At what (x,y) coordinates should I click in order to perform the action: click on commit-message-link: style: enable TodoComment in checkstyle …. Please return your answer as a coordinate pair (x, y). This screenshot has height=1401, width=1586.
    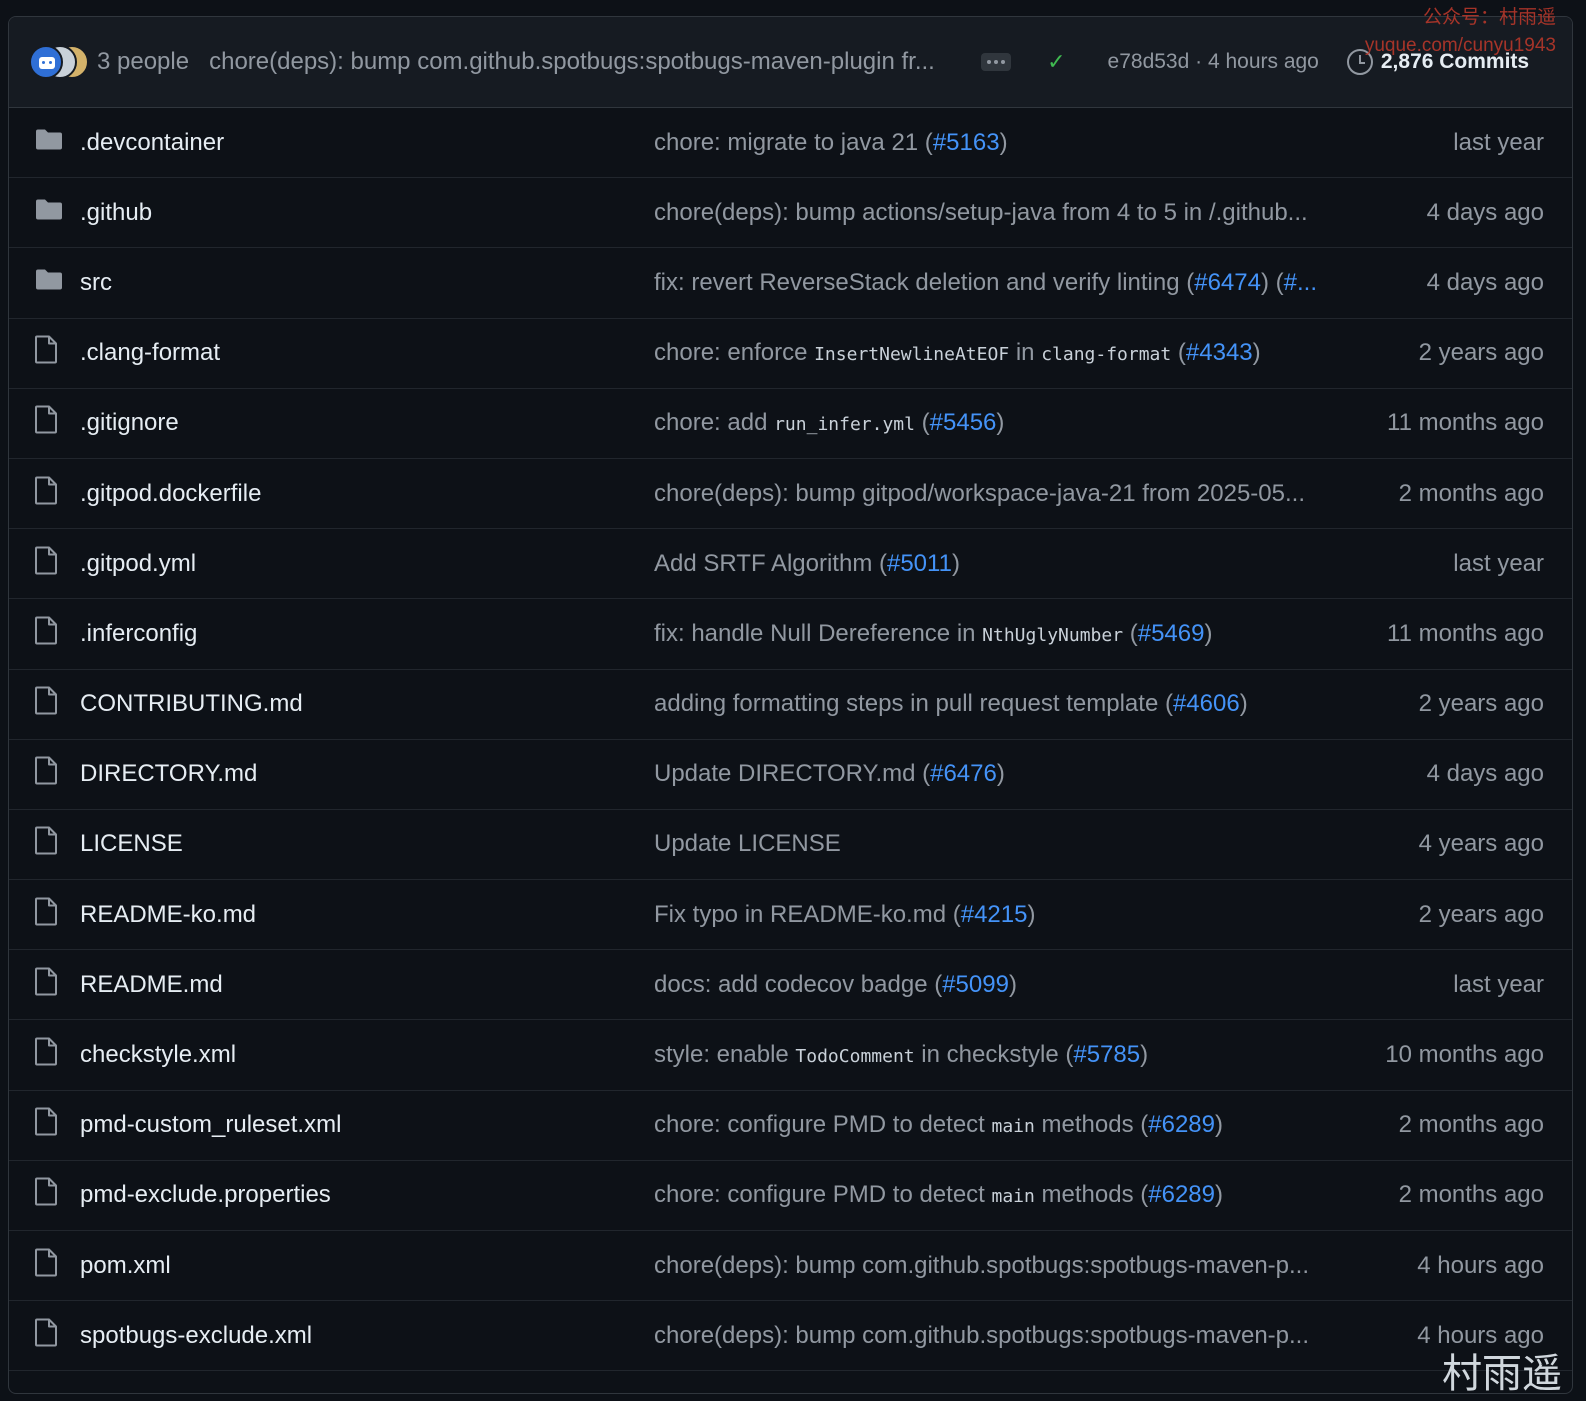
    Looking at the image, I should click on (994, 1055).